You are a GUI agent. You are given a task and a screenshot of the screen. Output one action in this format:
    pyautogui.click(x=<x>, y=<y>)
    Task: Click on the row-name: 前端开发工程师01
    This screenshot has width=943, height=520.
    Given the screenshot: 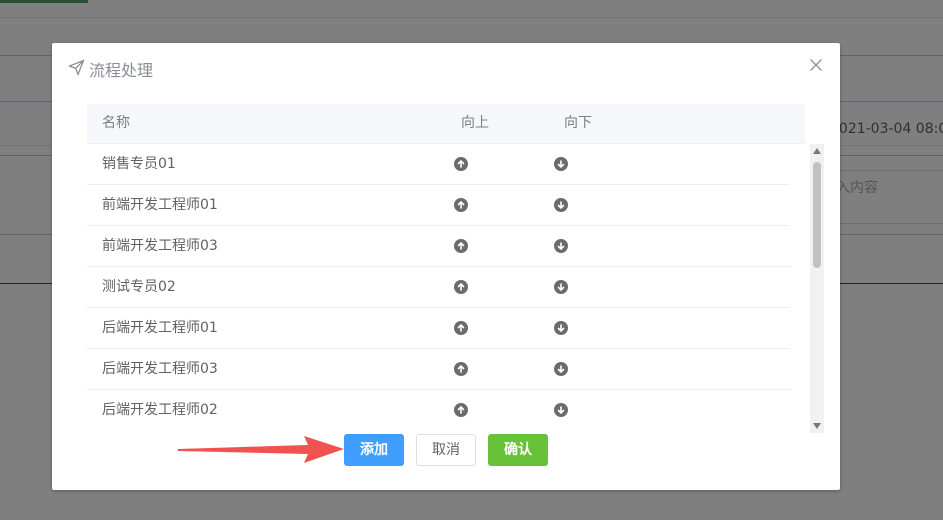 What is the action you would take?
    pyautogui.click(x=160, y=205)
    